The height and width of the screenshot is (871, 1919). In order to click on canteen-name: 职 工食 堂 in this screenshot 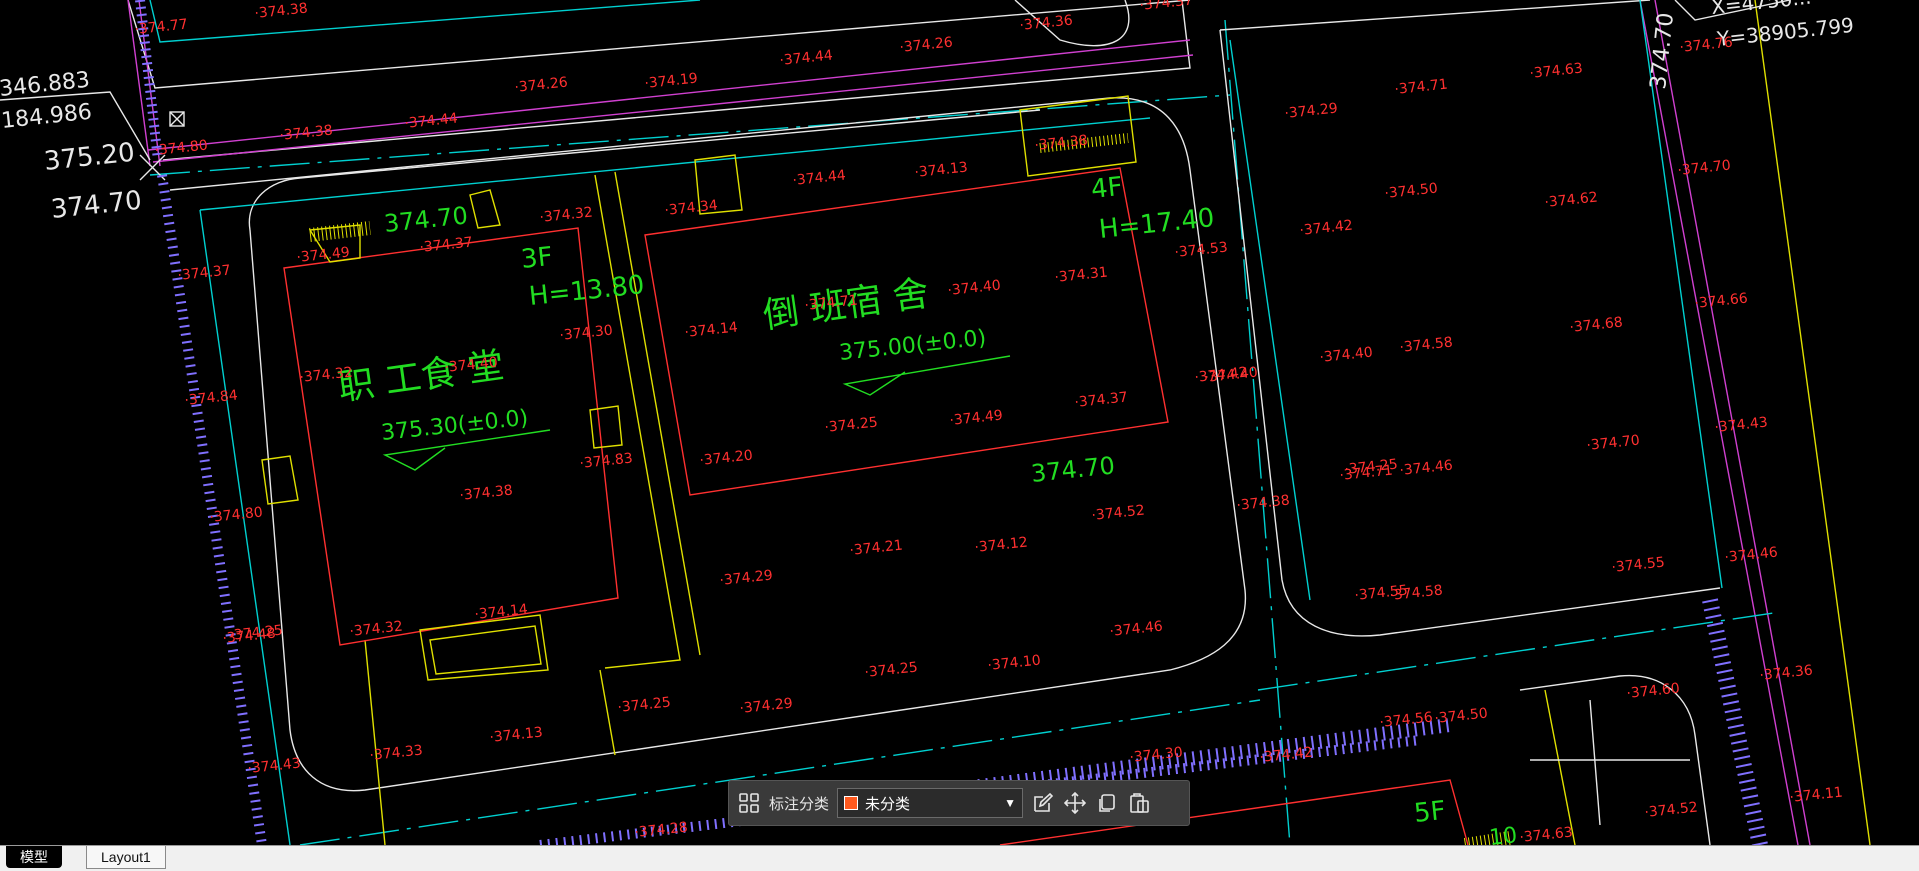, I will do `click(421, 377)`.